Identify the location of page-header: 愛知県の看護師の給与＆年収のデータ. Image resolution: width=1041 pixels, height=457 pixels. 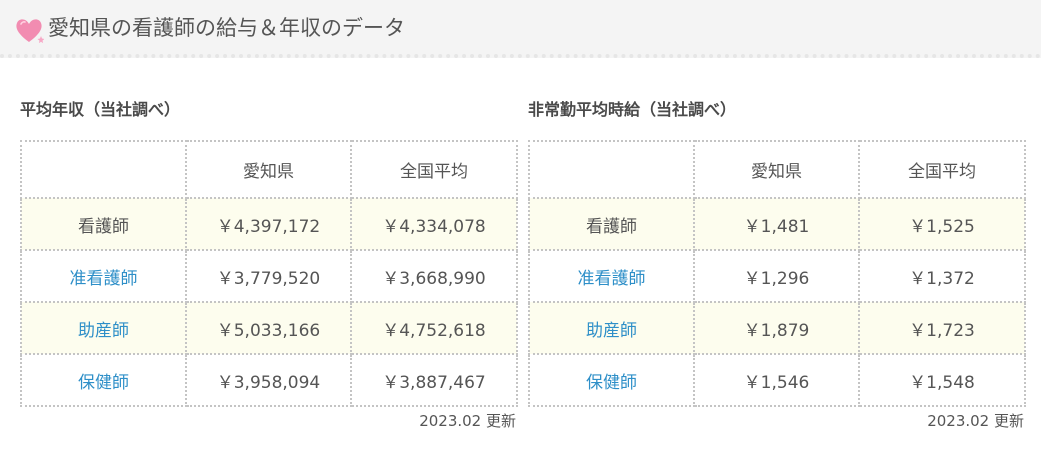
(520, 29).